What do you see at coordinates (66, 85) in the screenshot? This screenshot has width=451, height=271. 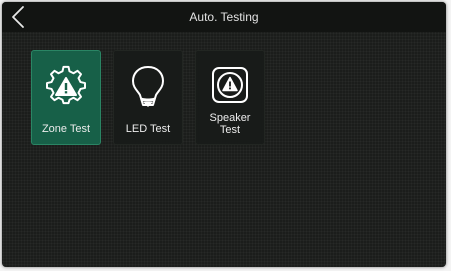 I see `gear-warning-icon` at bounding box center [66, 85].